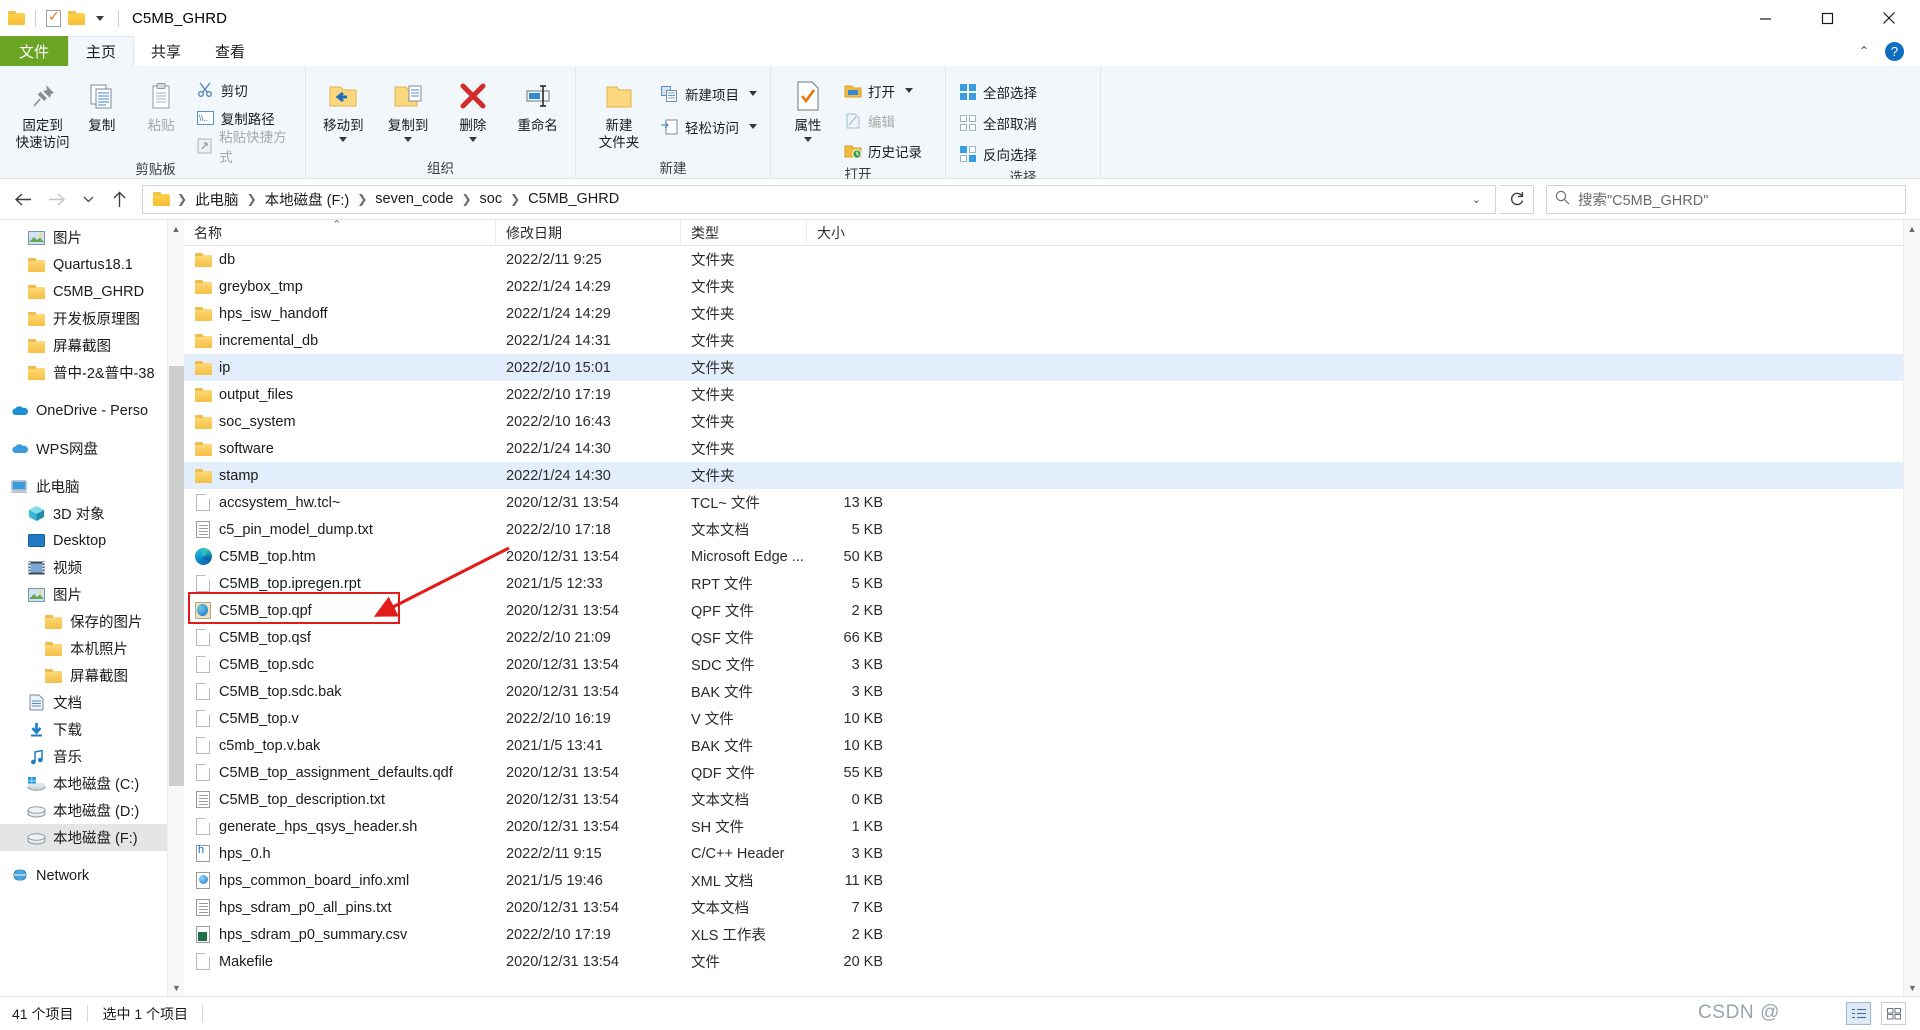  I want to click on file-name-cell: C5MB_top.qpf, so click(340, 610).